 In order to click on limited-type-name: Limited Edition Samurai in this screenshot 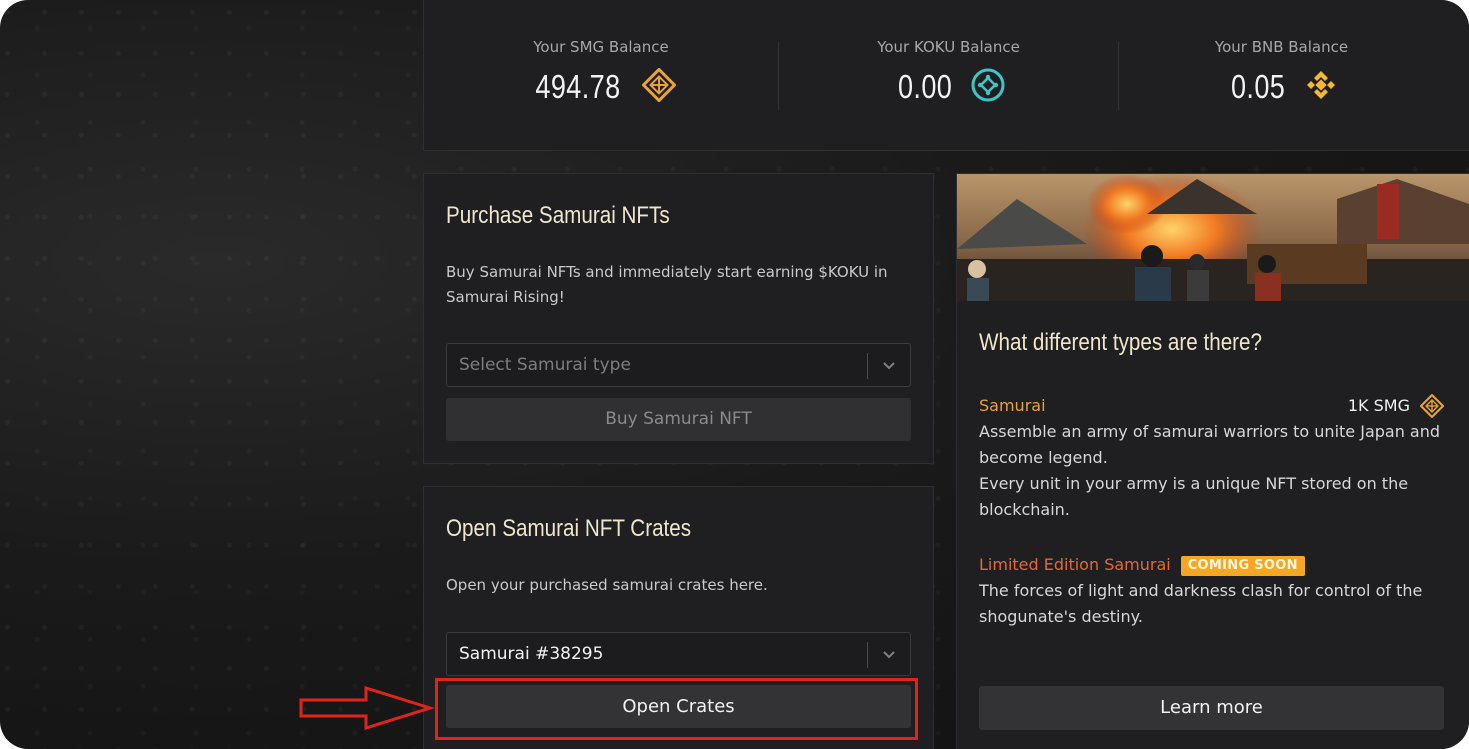, I will do `click(1075, 564)`.